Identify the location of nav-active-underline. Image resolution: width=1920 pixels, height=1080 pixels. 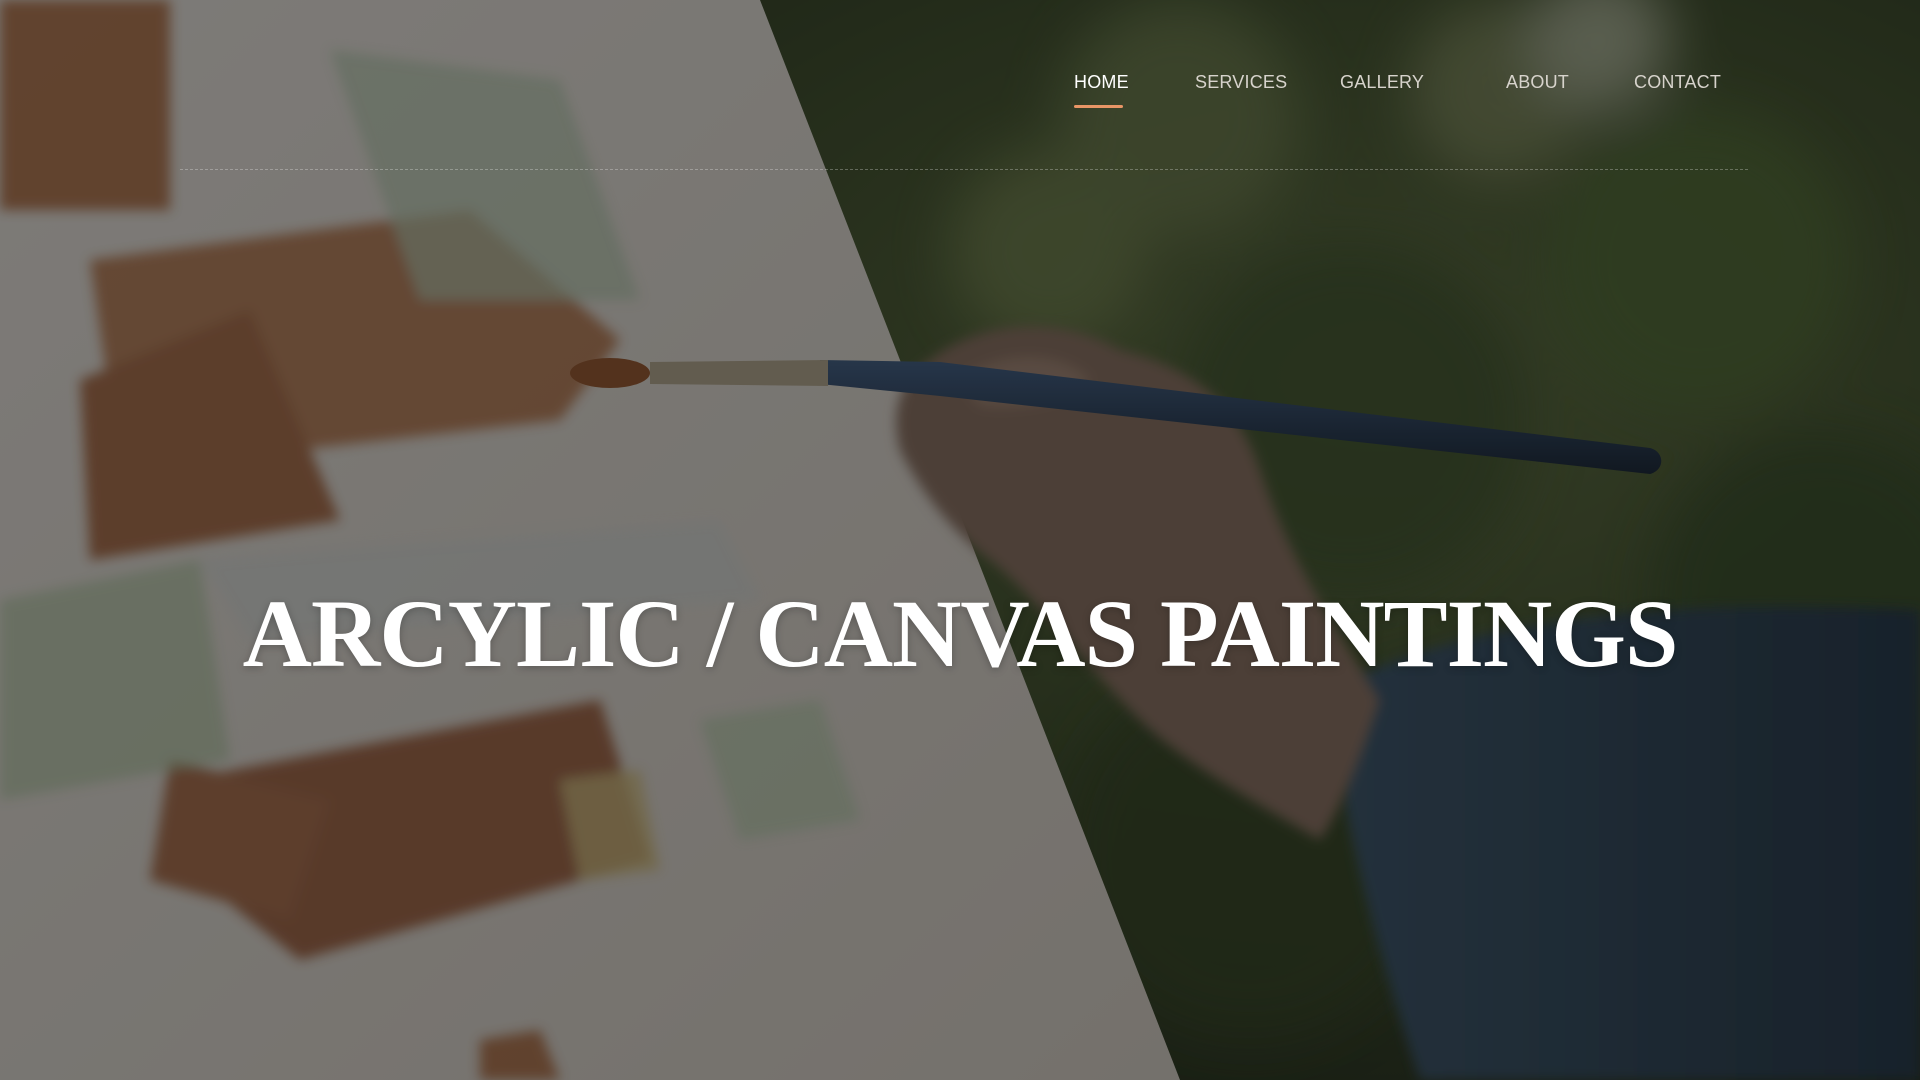
(1098, 106).